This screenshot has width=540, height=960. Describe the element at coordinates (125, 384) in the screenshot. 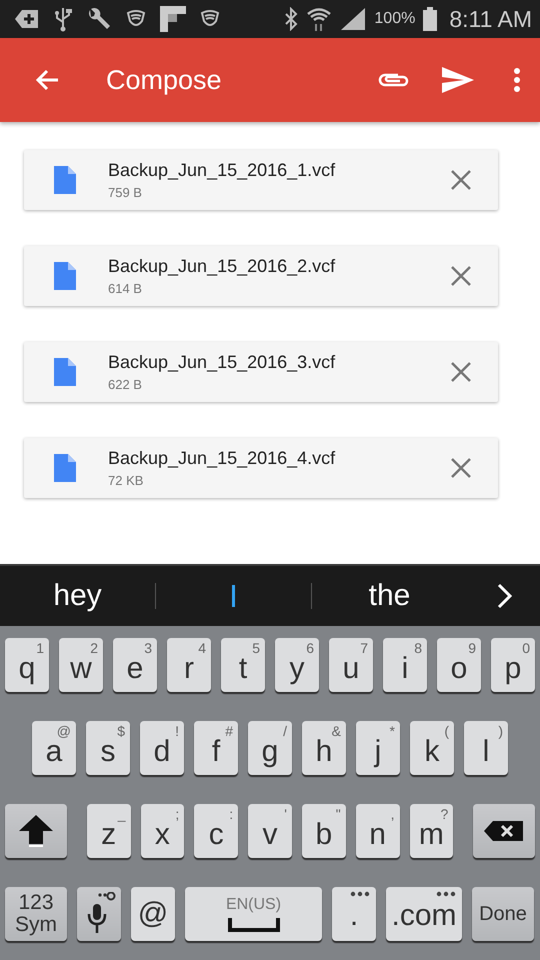

I see `file-size: 622 B` at that location.